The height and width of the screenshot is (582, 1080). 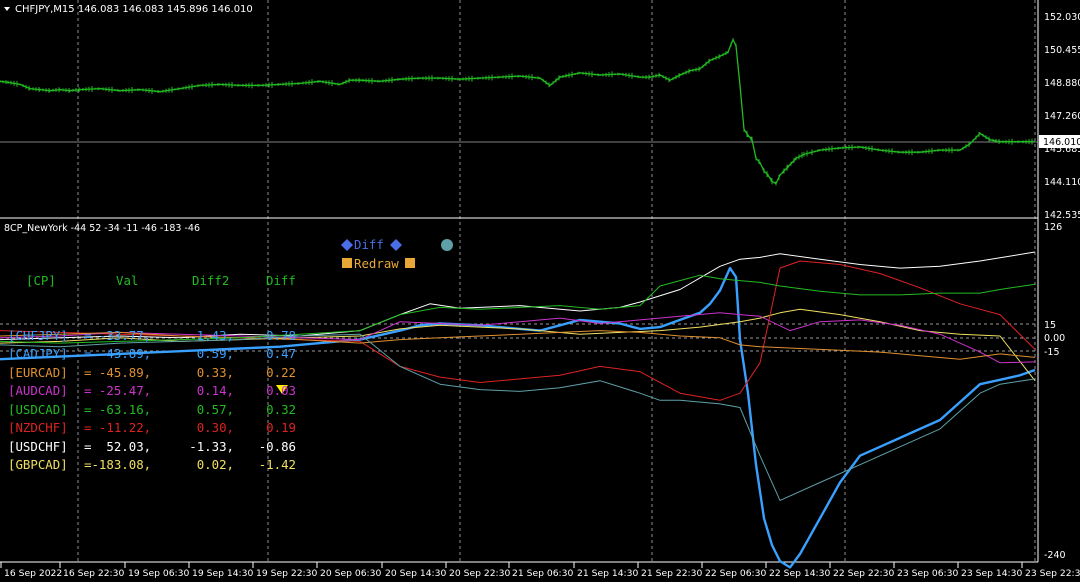 What do you see at coordinates (1062, 215) in the screenshot?
I see `price-label: 142.535` at bounding box center [1062, 215].